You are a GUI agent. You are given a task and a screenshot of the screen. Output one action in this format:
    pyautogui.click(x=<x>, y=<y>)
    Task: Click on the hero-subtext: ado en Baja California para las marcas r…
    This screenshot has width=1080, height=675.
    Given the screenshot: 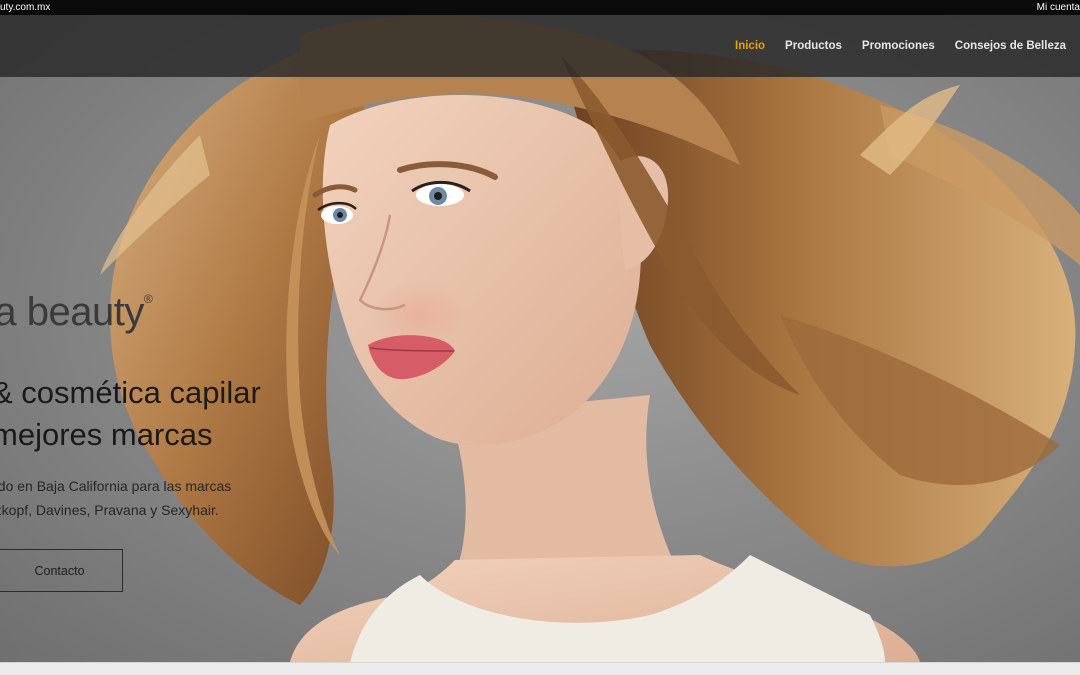 What is the action you would take?
    pyautogui.click(x=115, y=498)
    